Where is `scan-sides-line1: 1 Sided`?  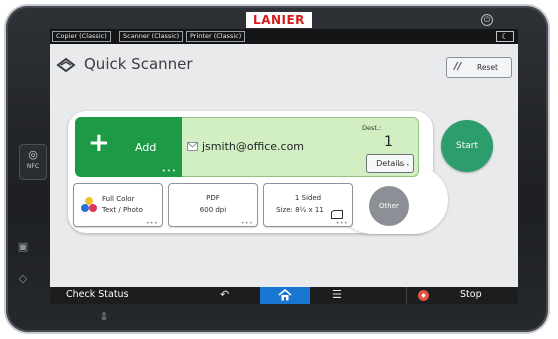 scan-sides-line1: 1 Sided is located at coordinates (308, 198).